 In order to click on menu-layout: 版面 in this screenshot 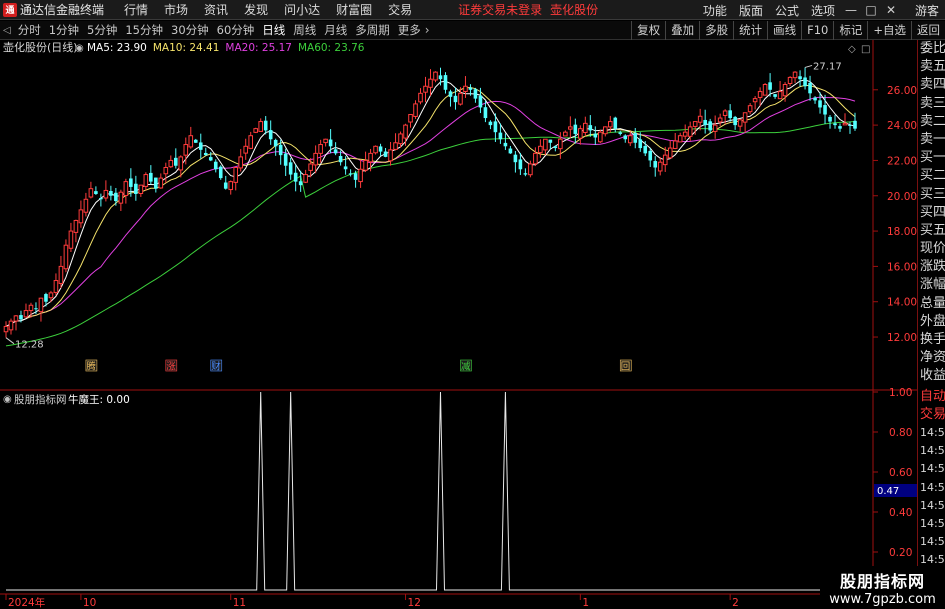, I will do `click(751, 10)`.